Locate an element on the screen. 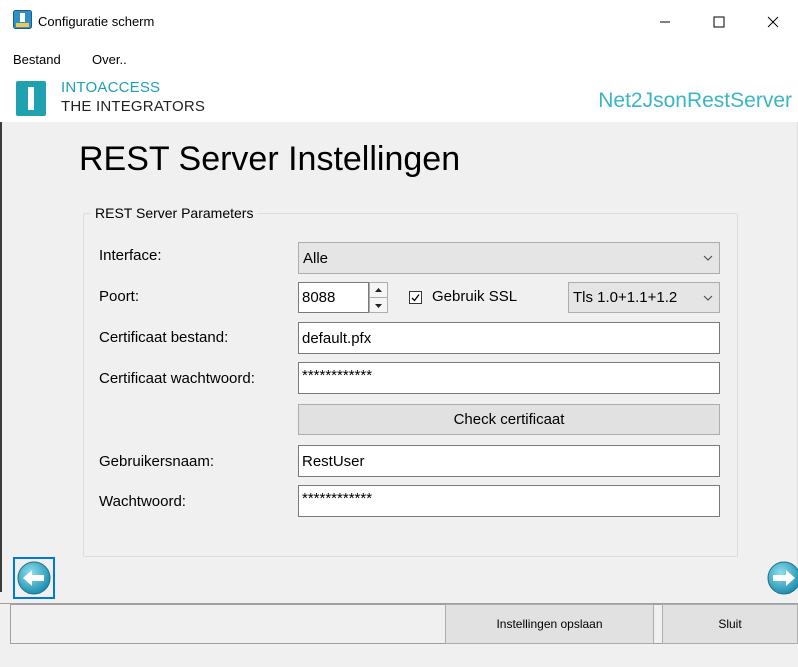 The width and height of the screenshot is (798, 667). save-settings-button: Instellingen opslaan is located at coordinates (549, 624).